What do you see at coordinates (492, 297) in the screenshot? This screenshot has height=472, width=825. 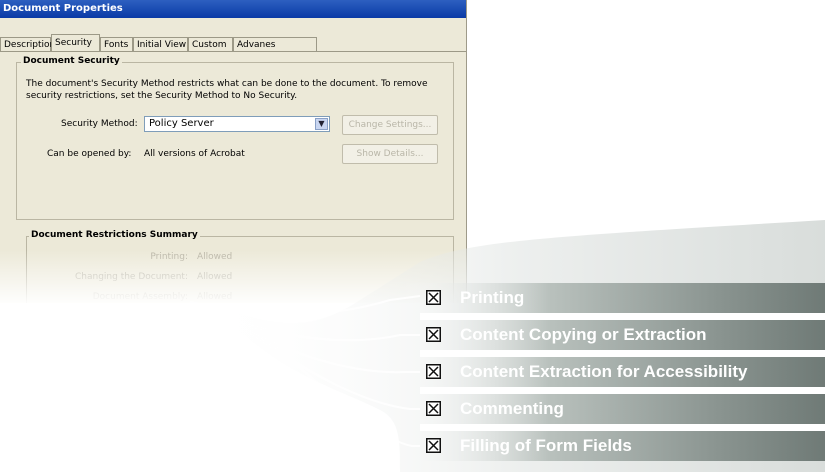 I see `restriction-label-printing: Printing` at bounding box center [492, 297].